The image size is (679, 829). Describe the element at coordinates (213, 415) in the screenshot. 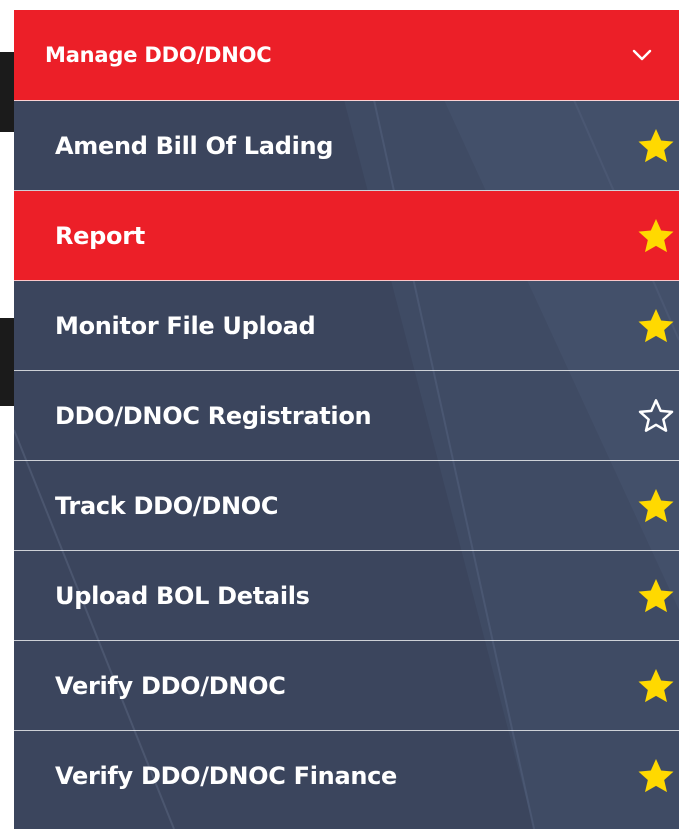

I see `menu-item-label: DDO/DNOC Registration` at that location.